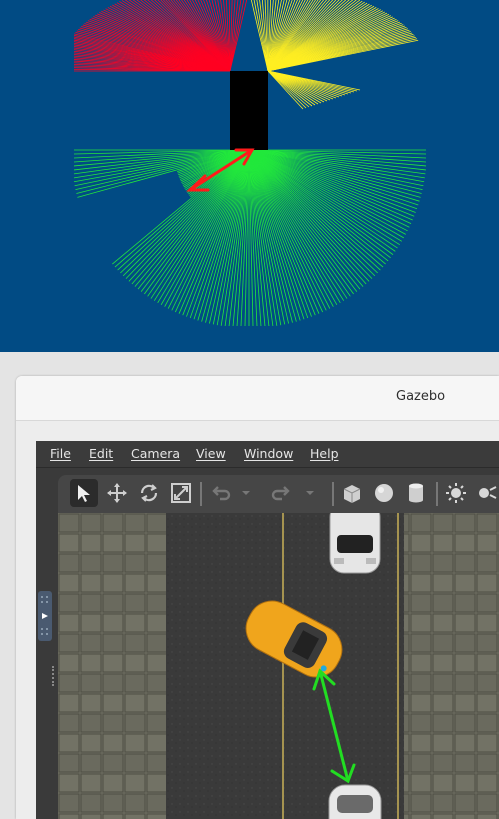 The width and height of the screenshot is (499, 819). What do you see at coordinates (262, 36) in the screenshot?
I see `laser-ray` at bounding box center [262, 36].